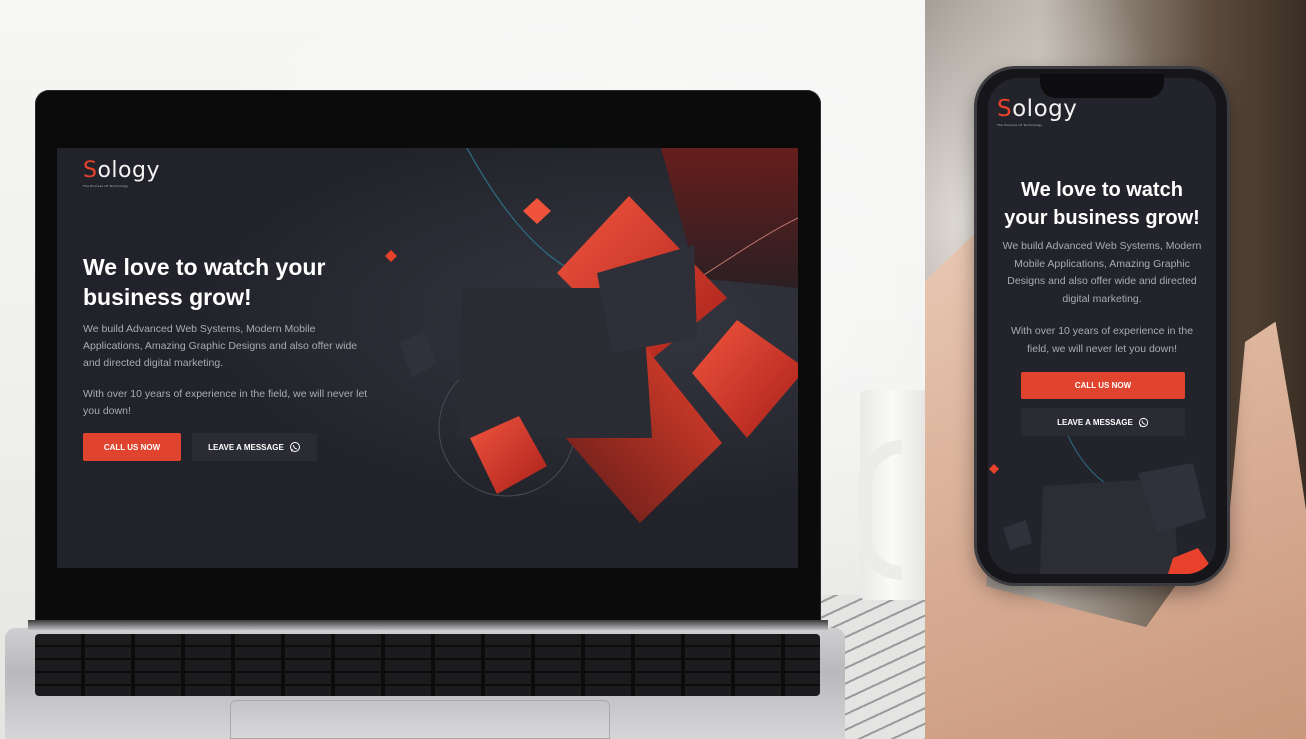  I want to click on phone-leave-message-label: LEAVE A MESSAGE, so click(1095, 422).